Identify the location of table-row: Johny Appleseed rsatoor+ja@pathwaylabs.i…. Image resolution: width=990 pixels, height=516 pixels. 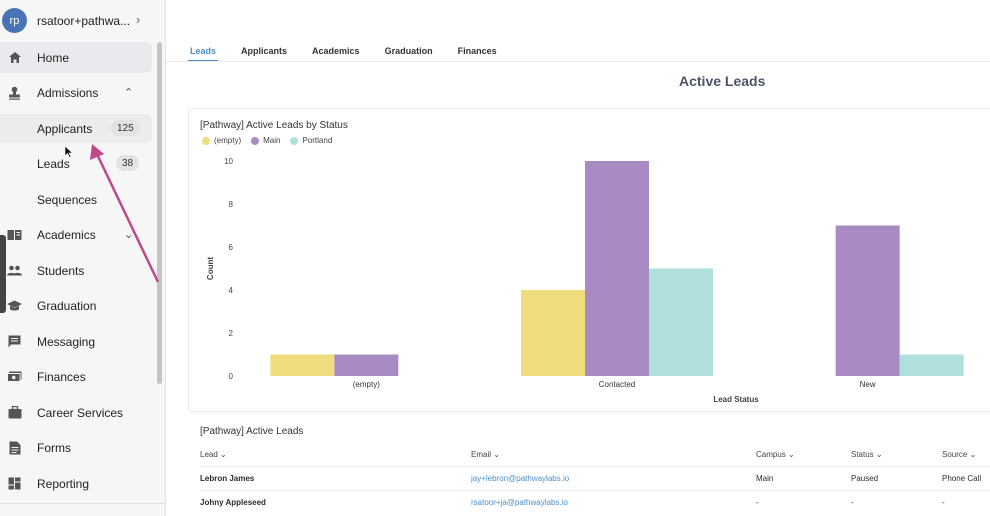
(595, 503).